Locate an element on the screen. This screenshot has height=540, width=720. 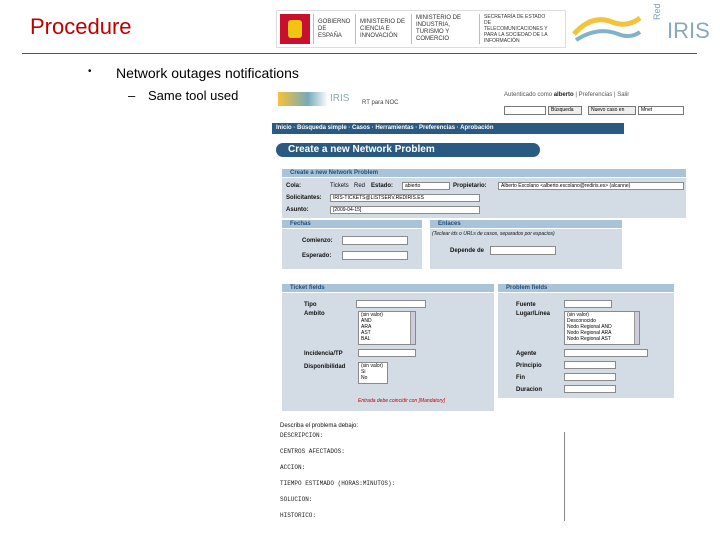
fin-input is located at coordinates (590, 377).